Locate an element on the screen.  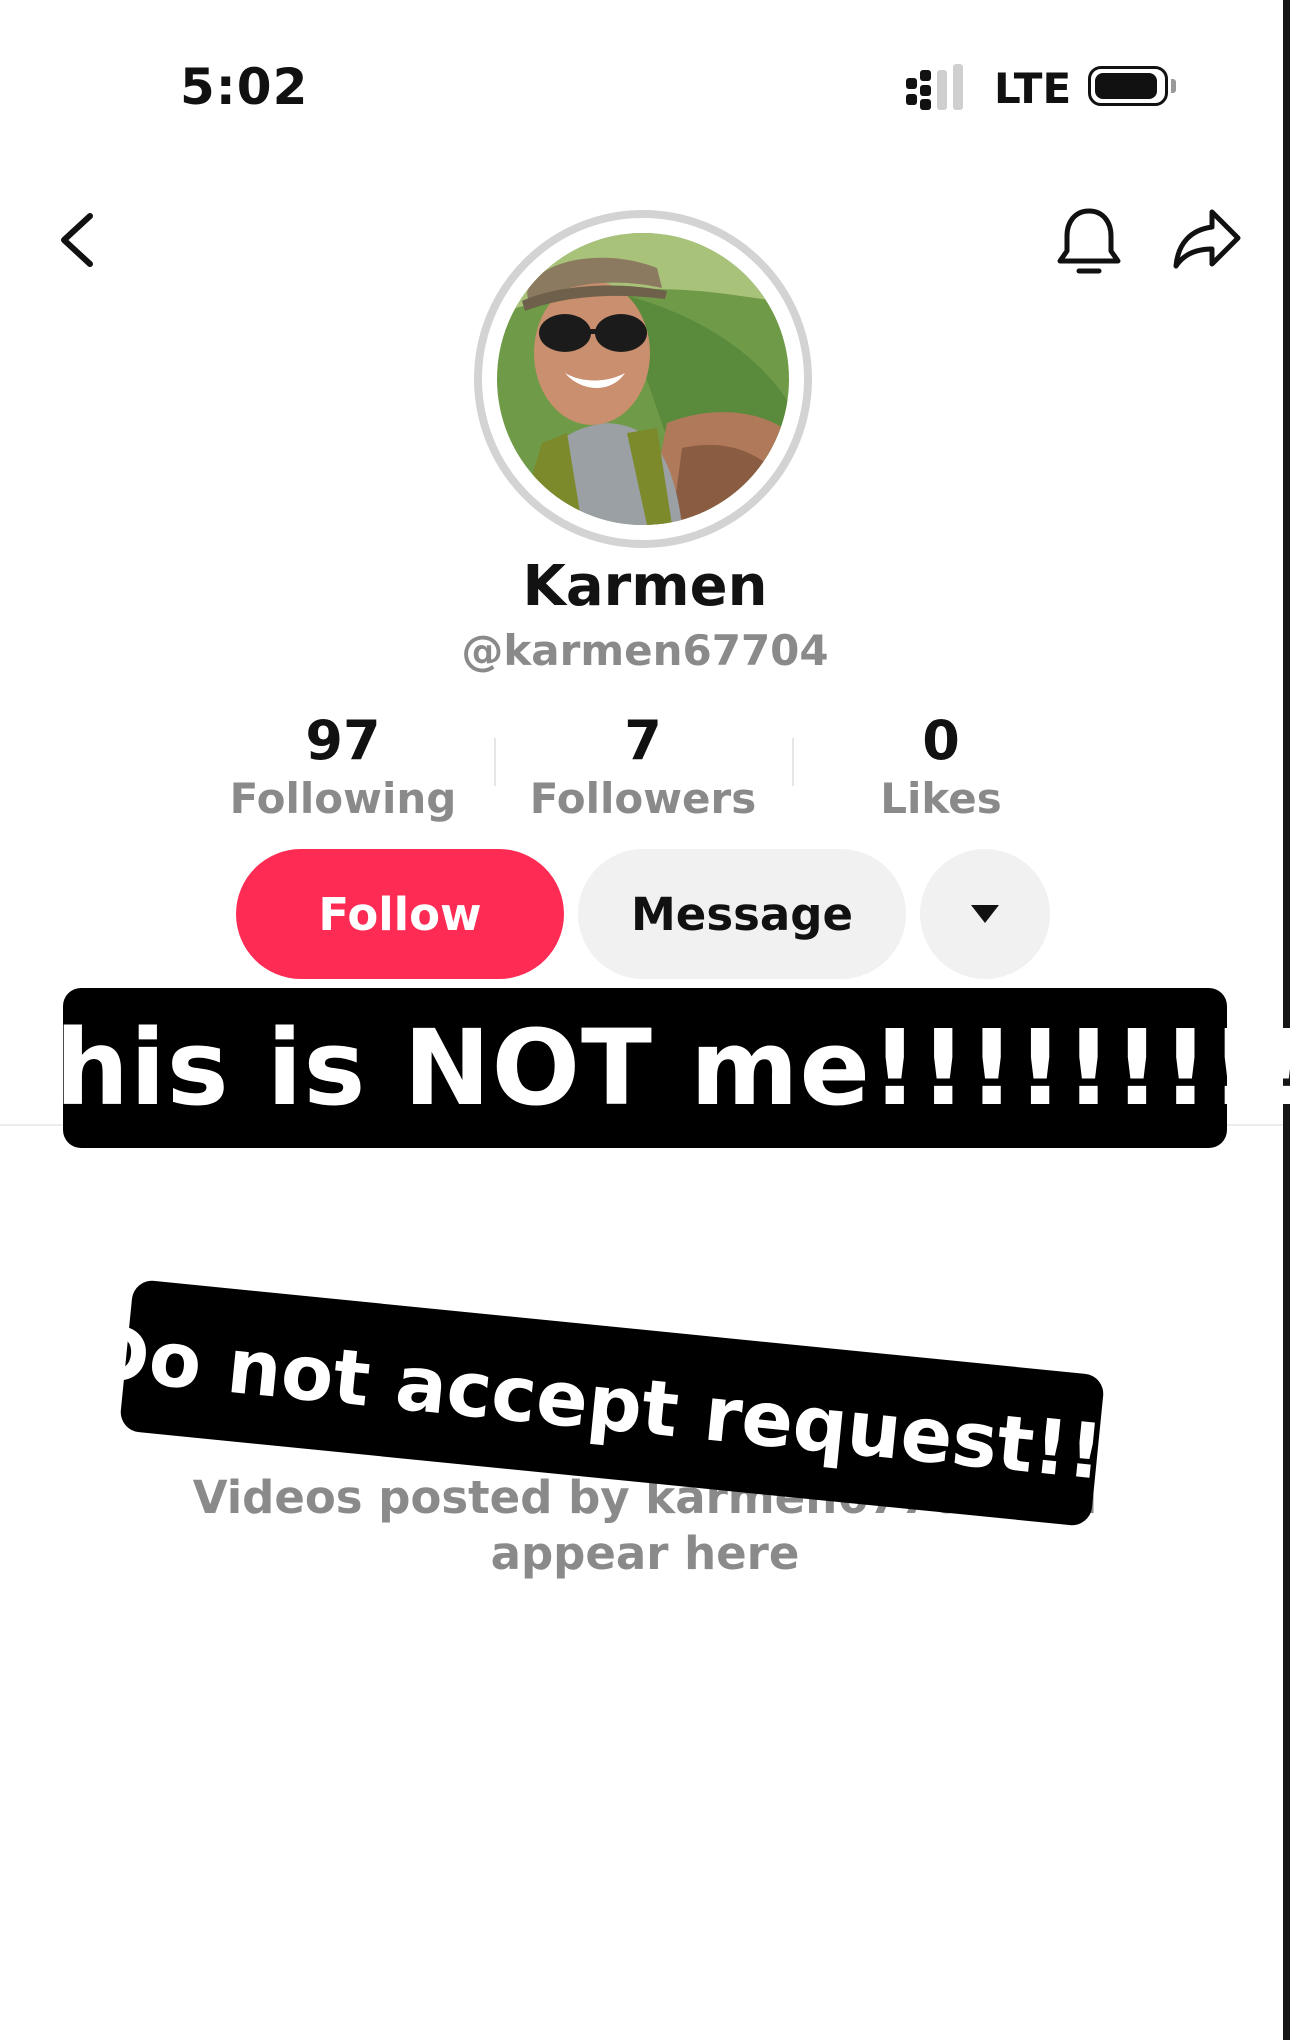
stat-following: 97 Following is located at coordinates (343, 766).